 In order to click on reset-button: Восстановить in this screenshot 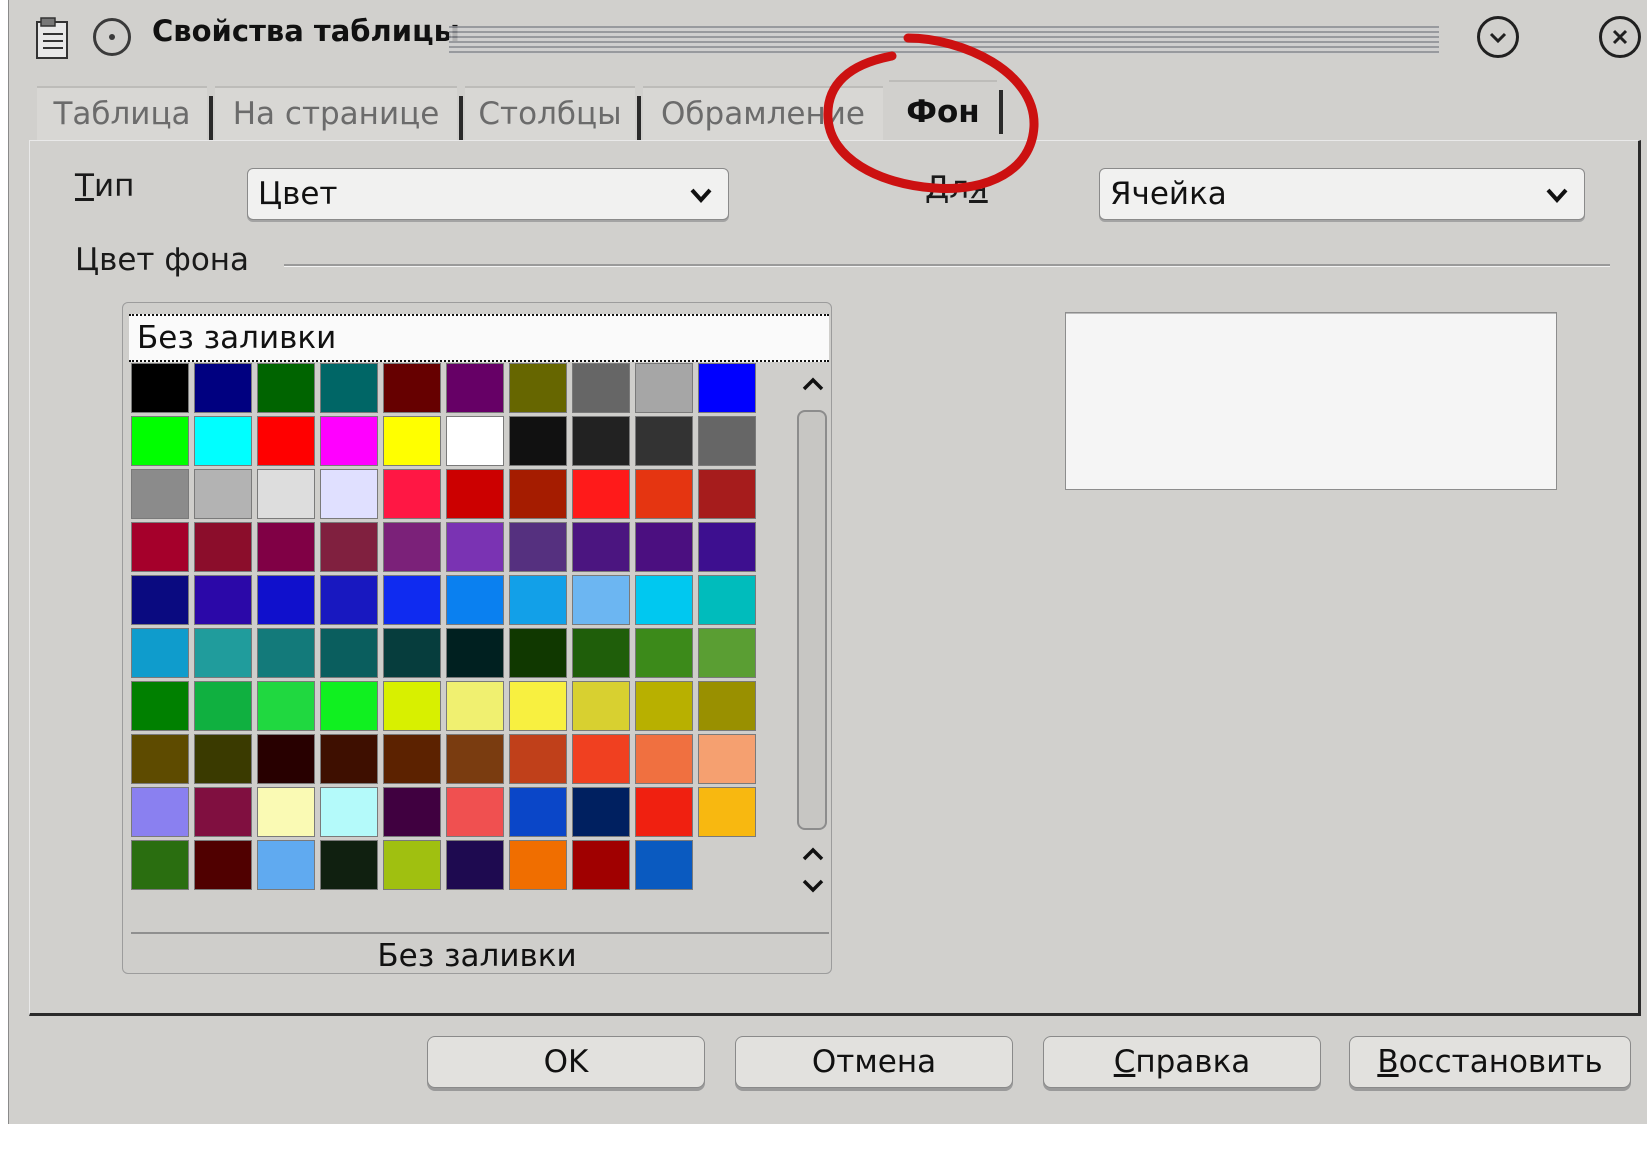, I will do `click(1490, 1062)`.